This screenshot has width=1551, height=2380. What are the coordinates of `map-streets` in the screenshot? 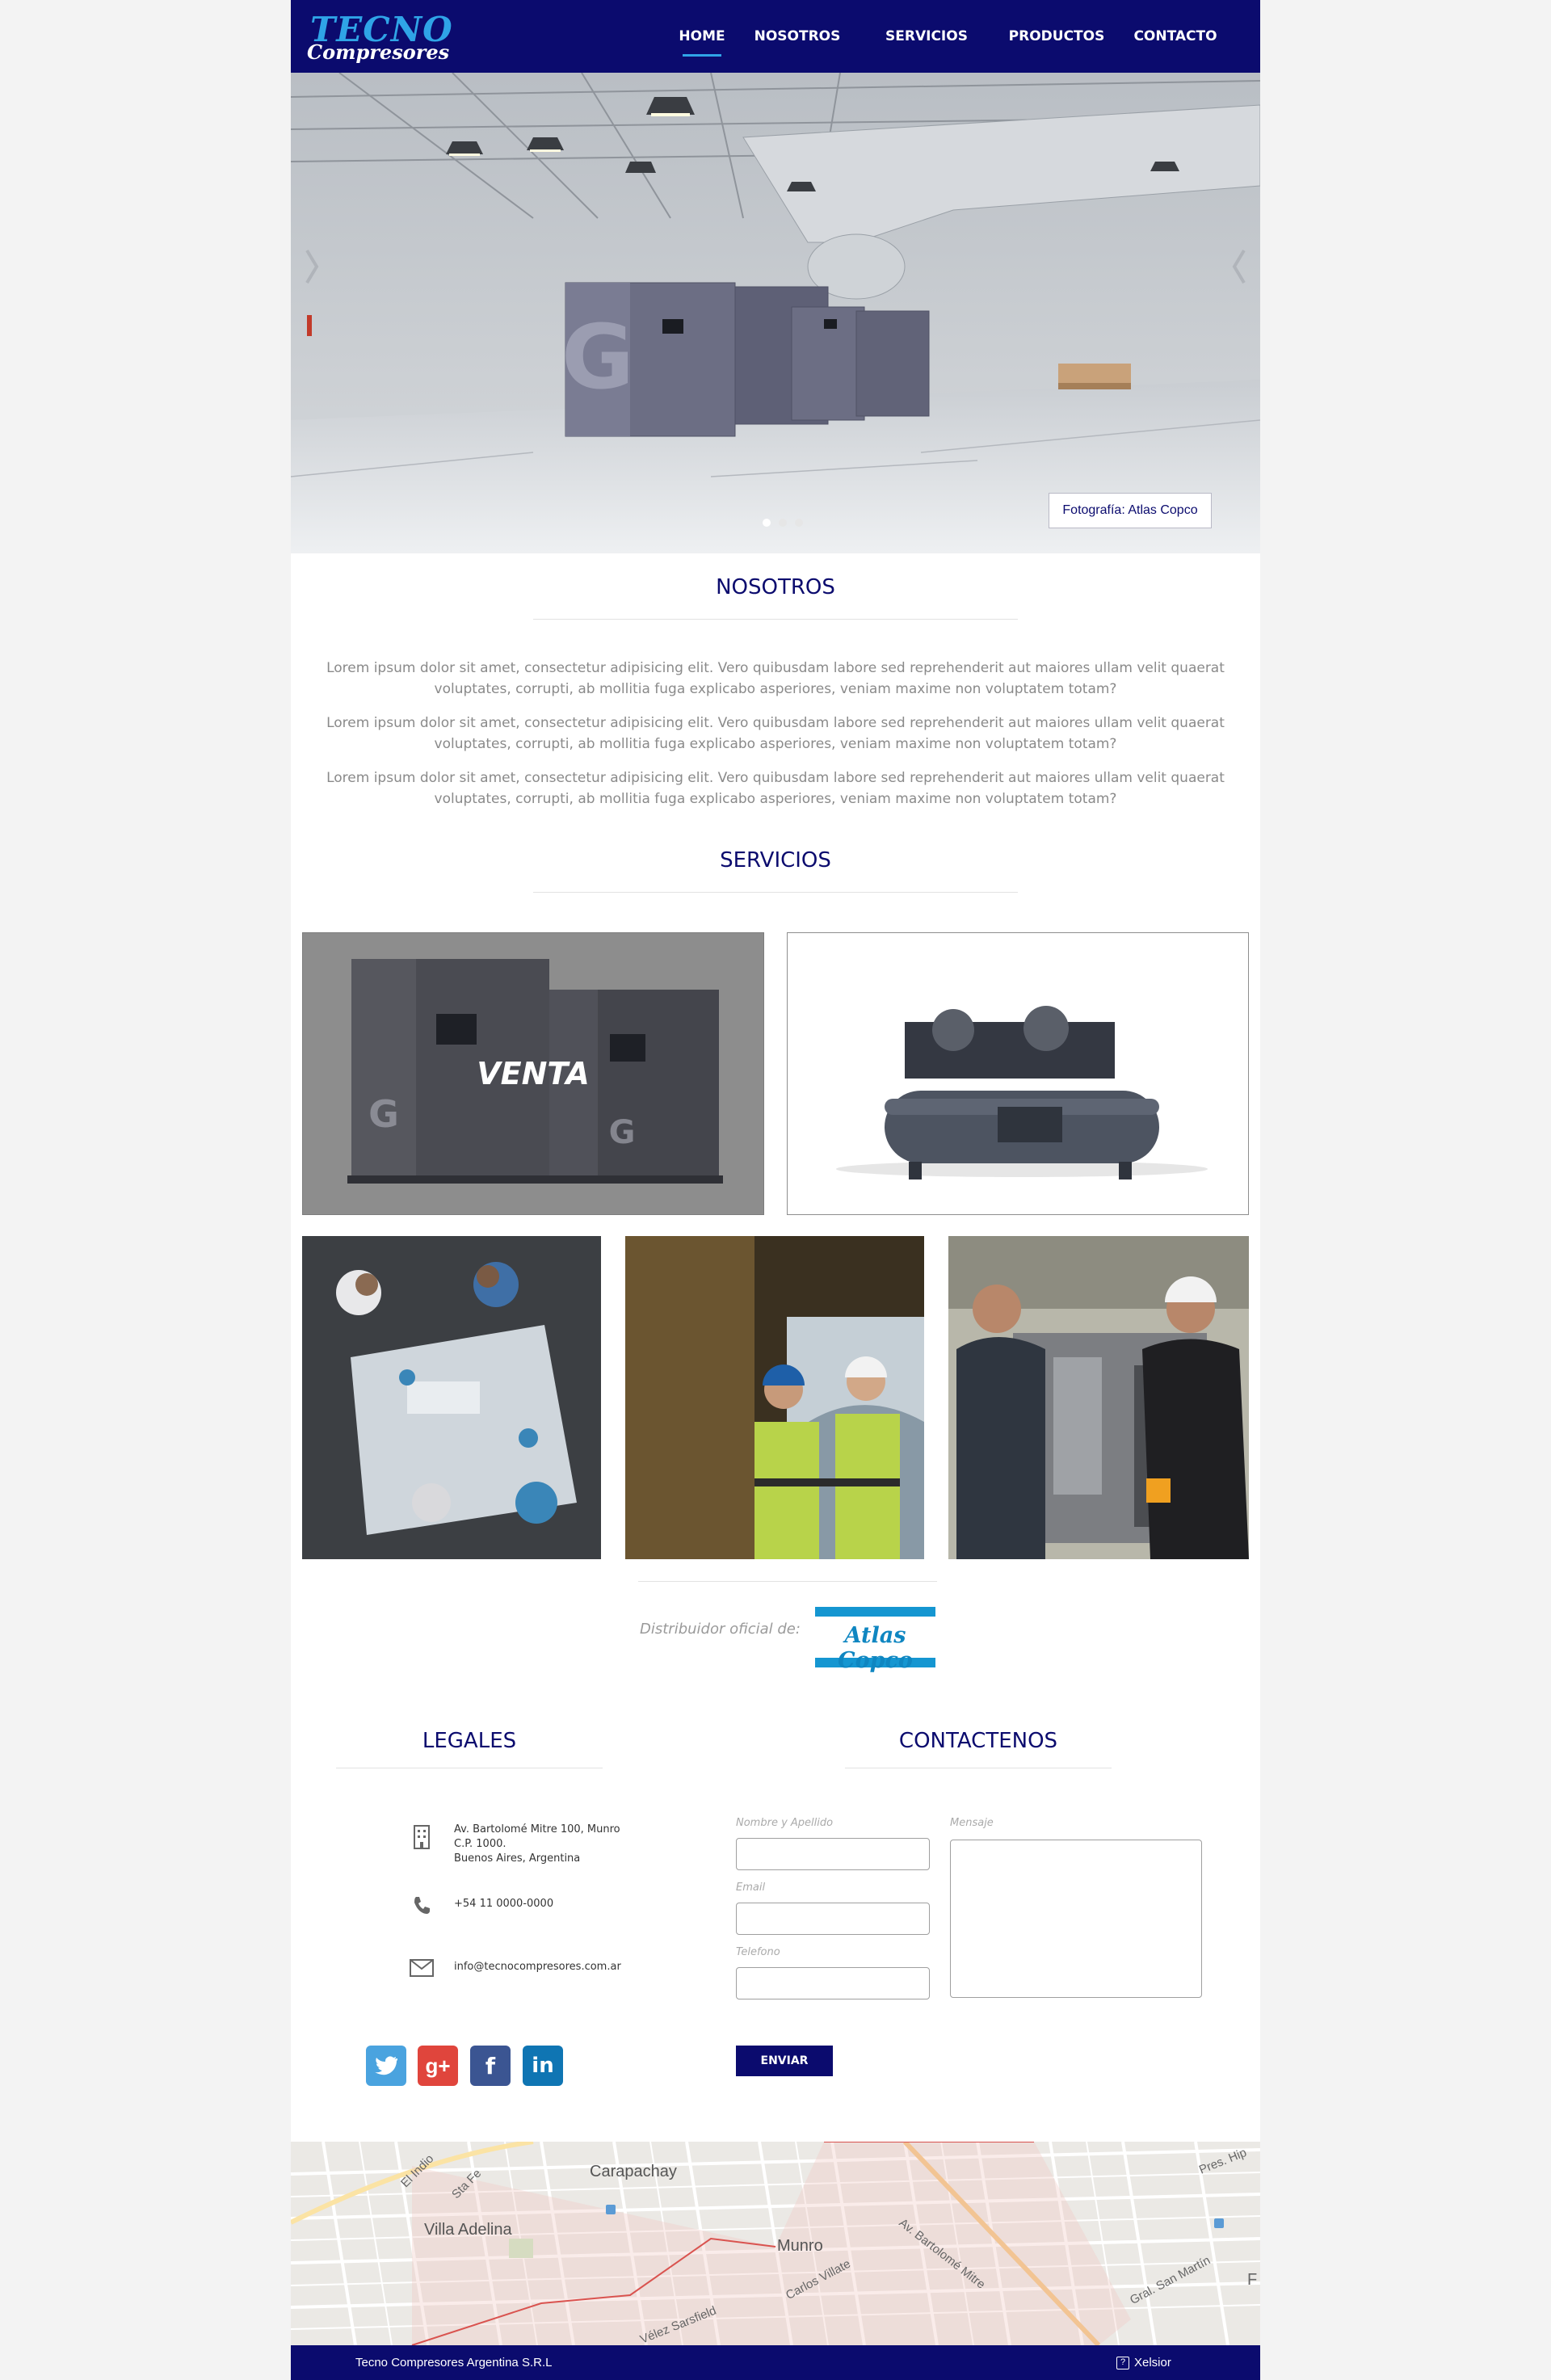 It's located at (776, 2243).